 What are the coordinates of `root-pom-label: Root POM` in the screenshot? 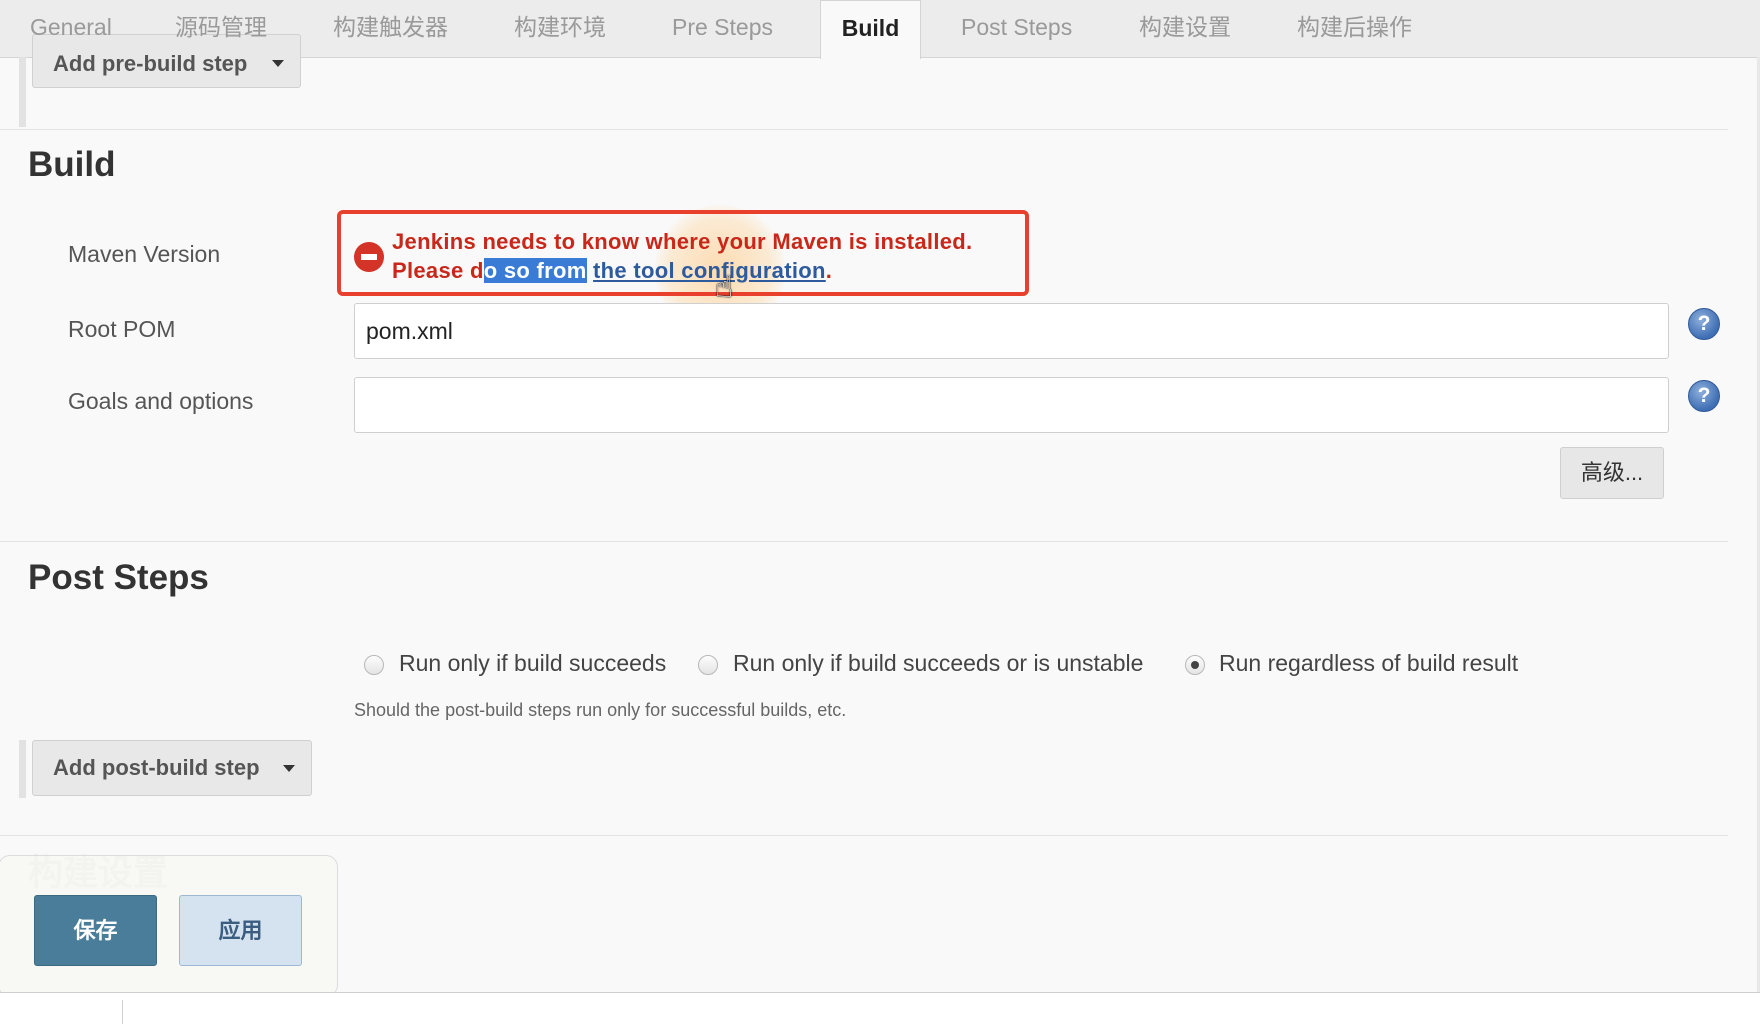 It's located at (122, 329).